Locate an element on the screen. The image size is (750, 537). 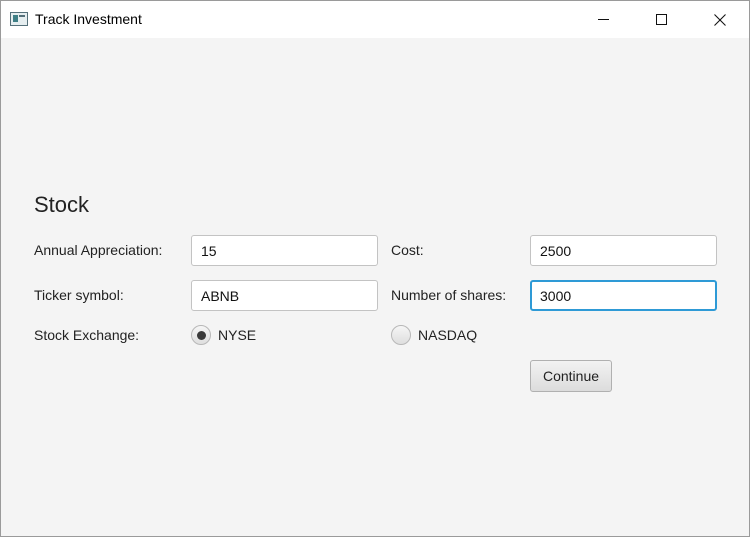
minimize-button is located at coordinates (603, 19).